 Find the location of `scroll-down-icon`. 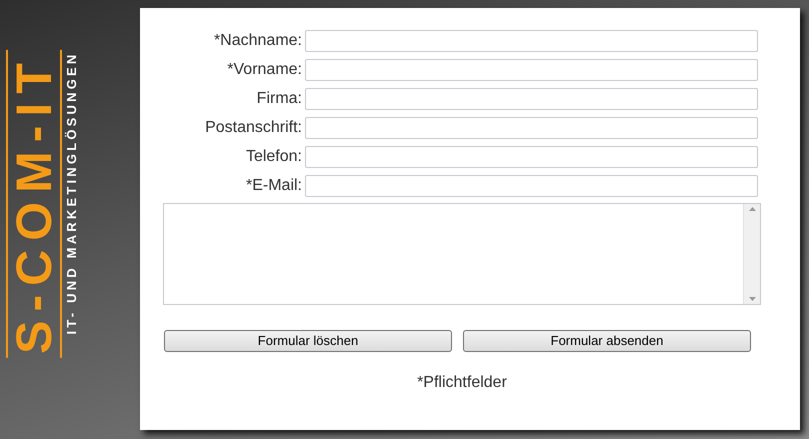

scroll-down-icon is located at coordinates (752, 299).